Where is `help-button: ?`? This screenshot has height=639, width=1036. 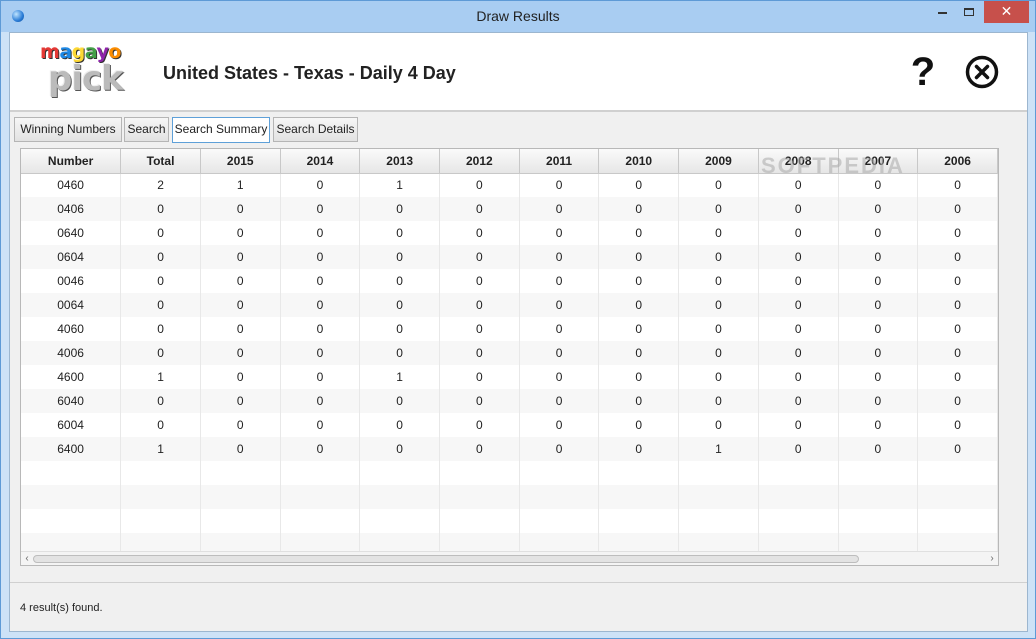
help-button: ? is located at coordinates (923, 72).